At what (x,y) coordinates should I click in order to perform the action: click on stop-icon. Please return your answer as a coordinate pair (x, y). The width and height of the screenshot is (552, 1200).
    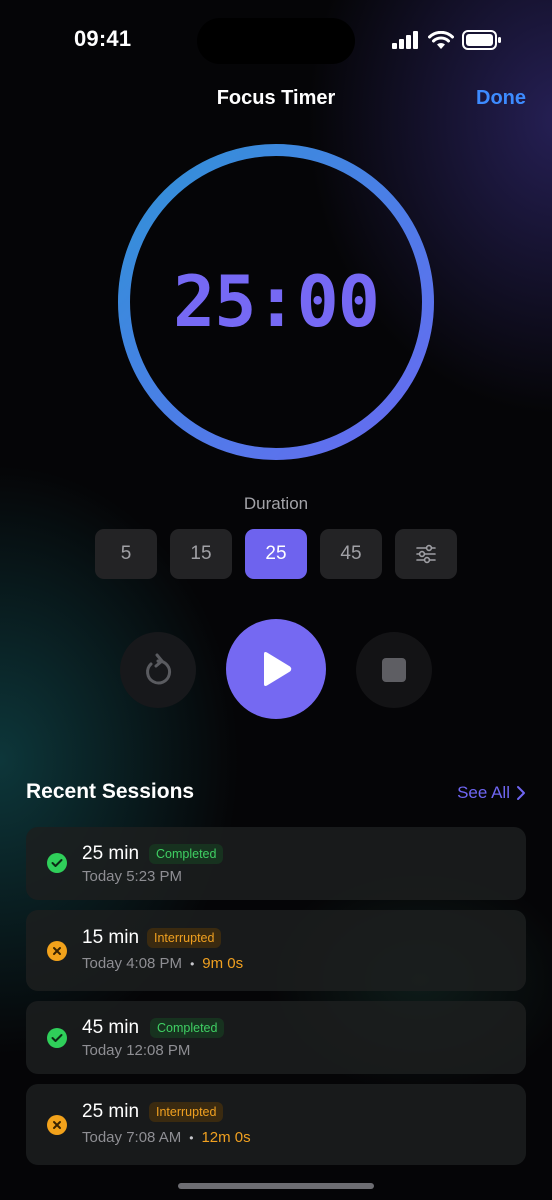
    Looking at the image, I should click on (394, 670).